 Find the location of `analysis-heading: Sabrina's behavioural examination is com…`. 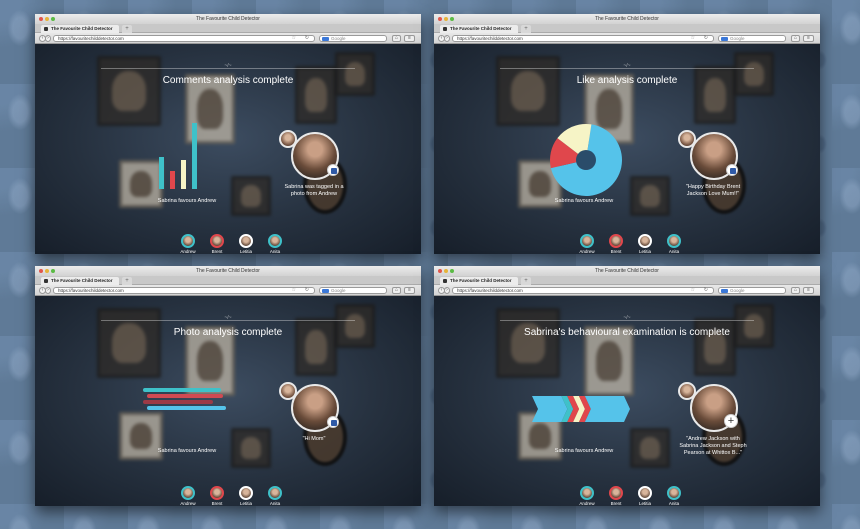

analysis-heading: Sabrina's behavioural examination is com… is located at coordinates (627, 332).